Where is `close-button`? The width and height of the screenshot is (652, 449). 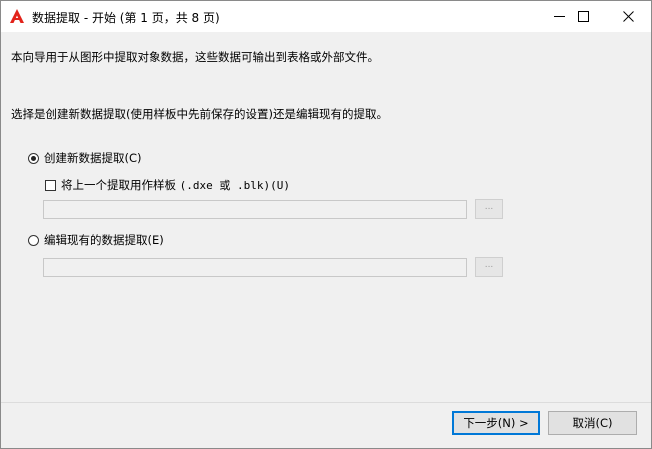
close-button is located at coordinates (628, 16).